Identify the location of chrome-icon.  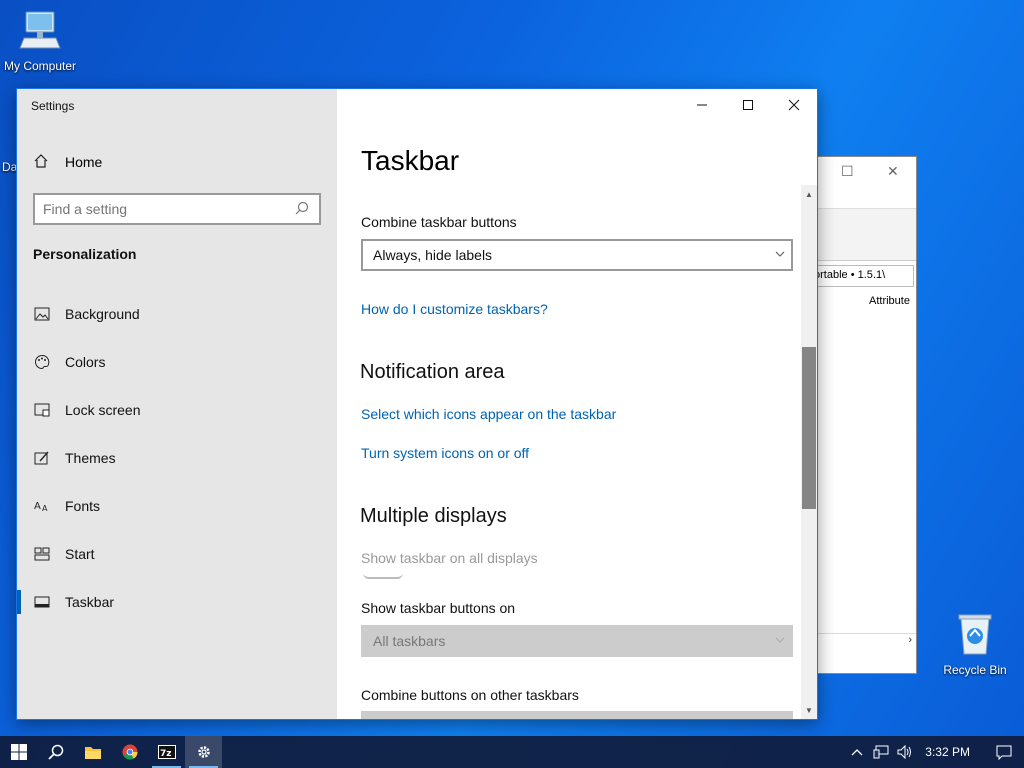
(129, 752).